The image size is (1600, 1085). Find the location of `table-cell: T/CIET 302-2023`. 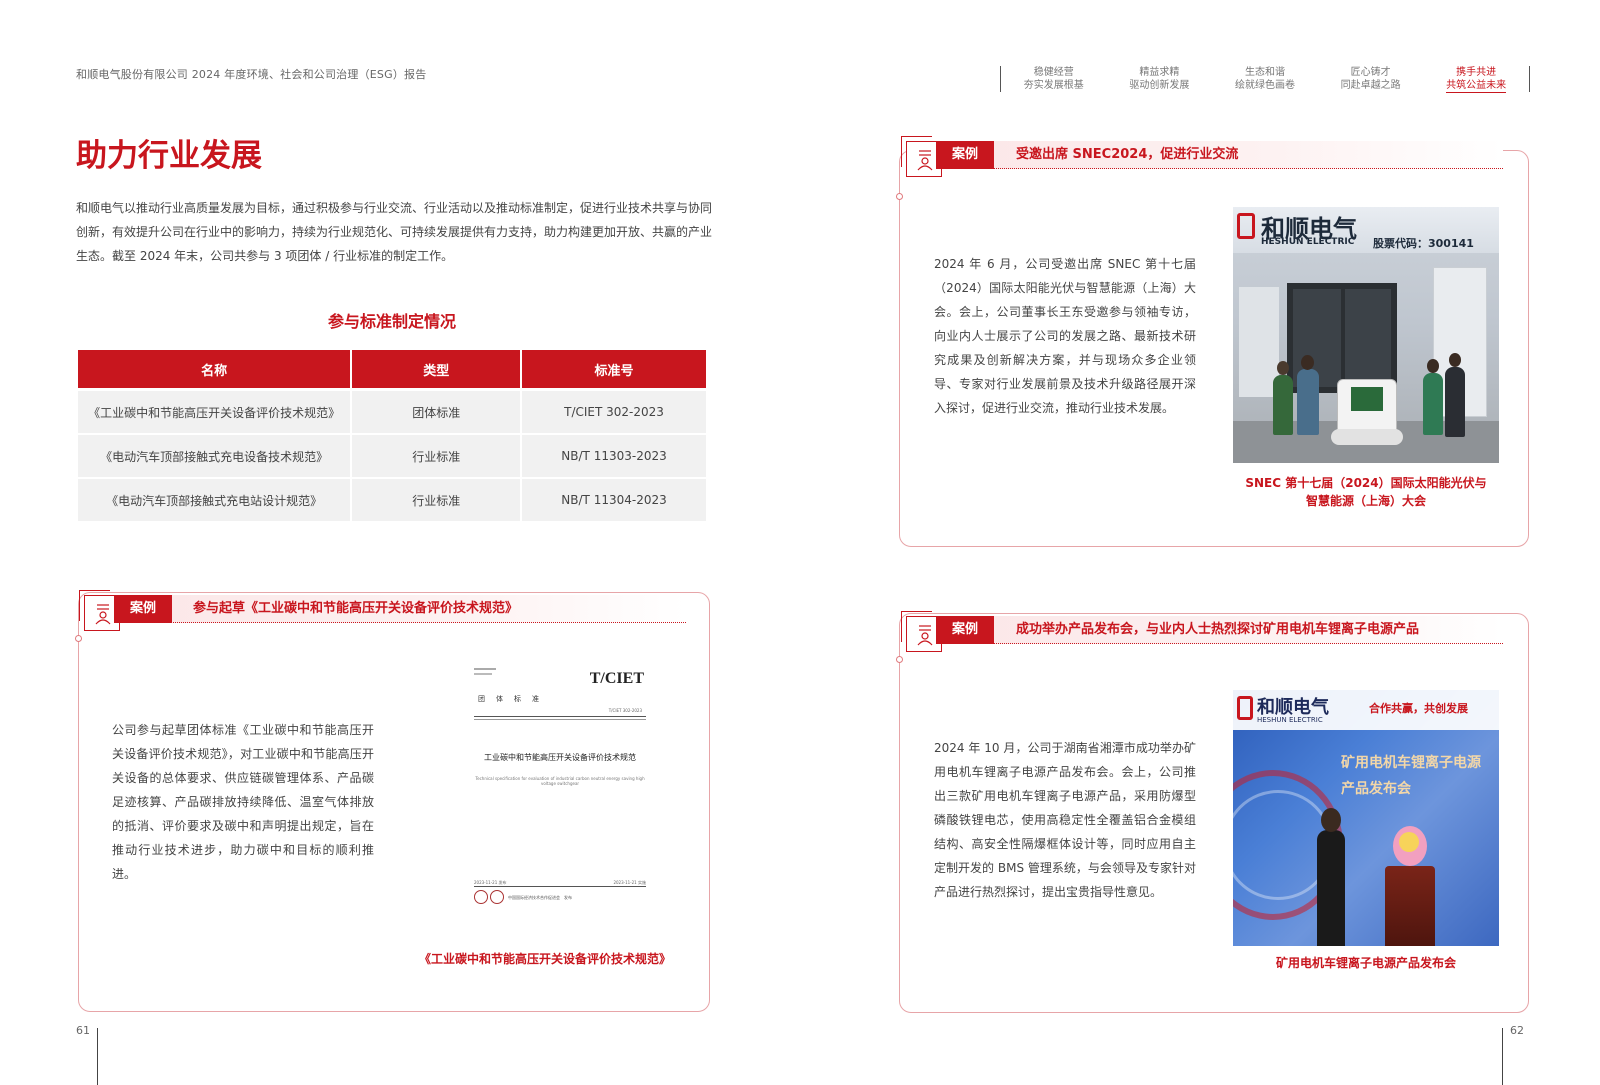

table-cell: T/CIET 302-2023 is located at coordinates (614, 413).